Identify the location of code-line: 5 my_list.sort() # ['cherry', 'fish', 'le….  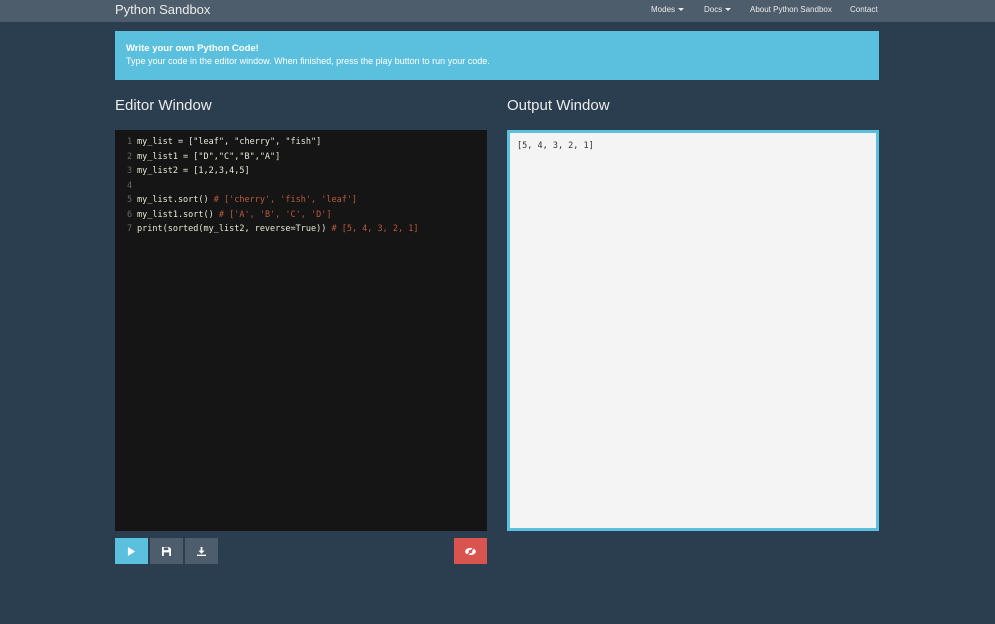
(301, 200).